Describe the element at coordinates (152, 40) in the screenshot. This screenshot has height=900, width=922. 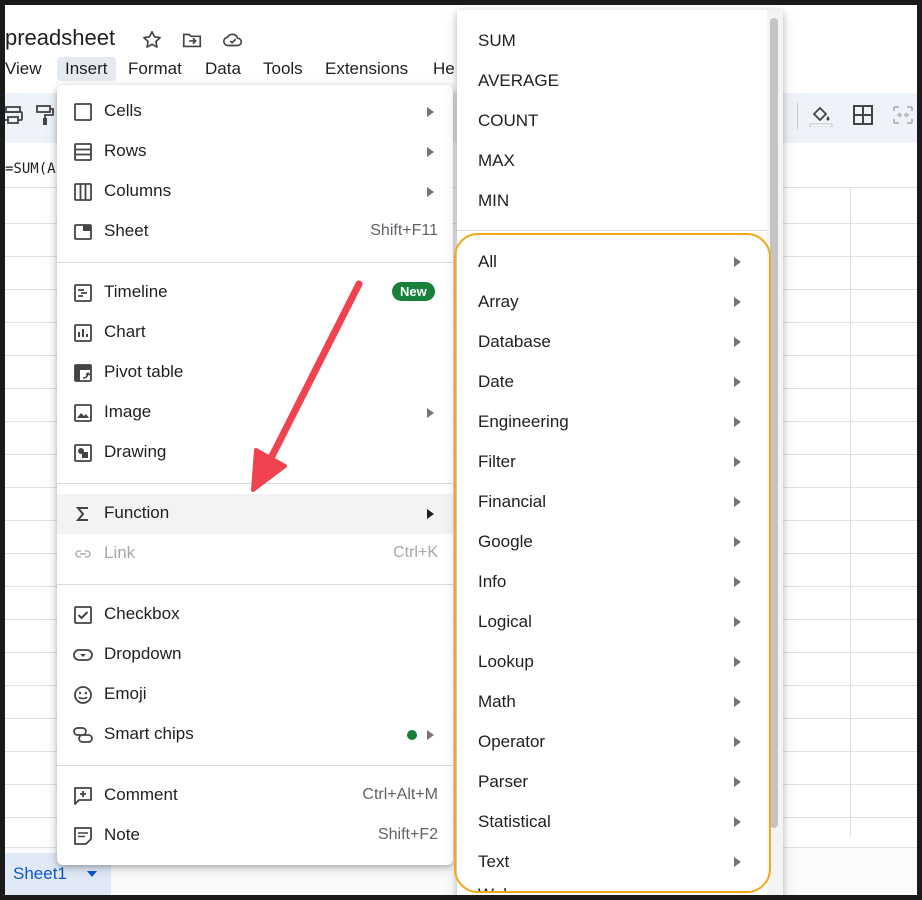
I see `star-icon` at that location.